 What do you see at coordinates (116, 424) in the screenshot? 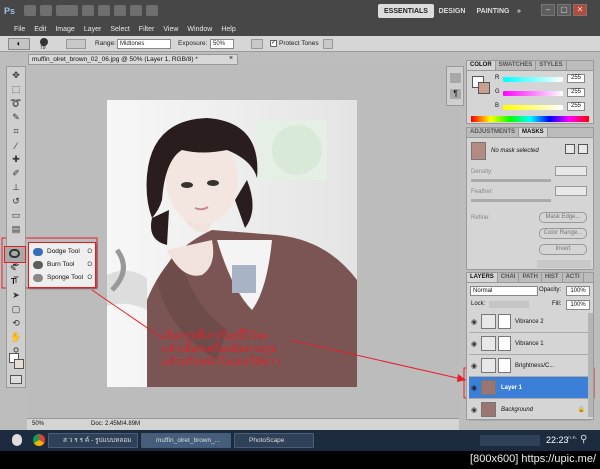
I see `doc-size-info: Doc: 2.45M/4.89M` at bounding box center [116, 424].